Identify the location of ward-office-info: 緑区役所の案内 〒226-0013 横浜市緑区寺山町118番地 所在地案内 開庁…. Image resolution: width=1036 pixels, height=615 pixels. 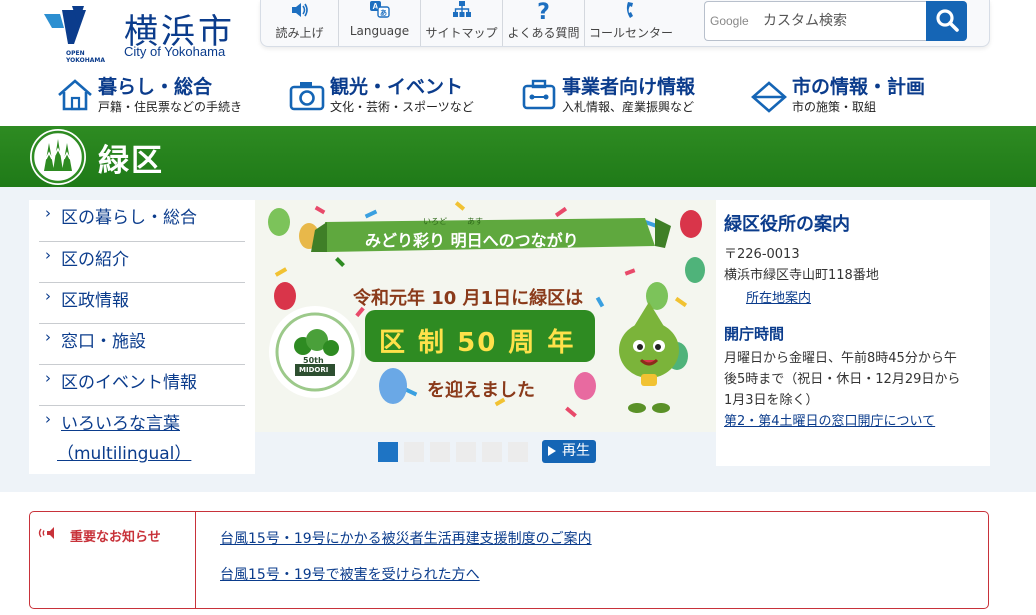
(853, 333).